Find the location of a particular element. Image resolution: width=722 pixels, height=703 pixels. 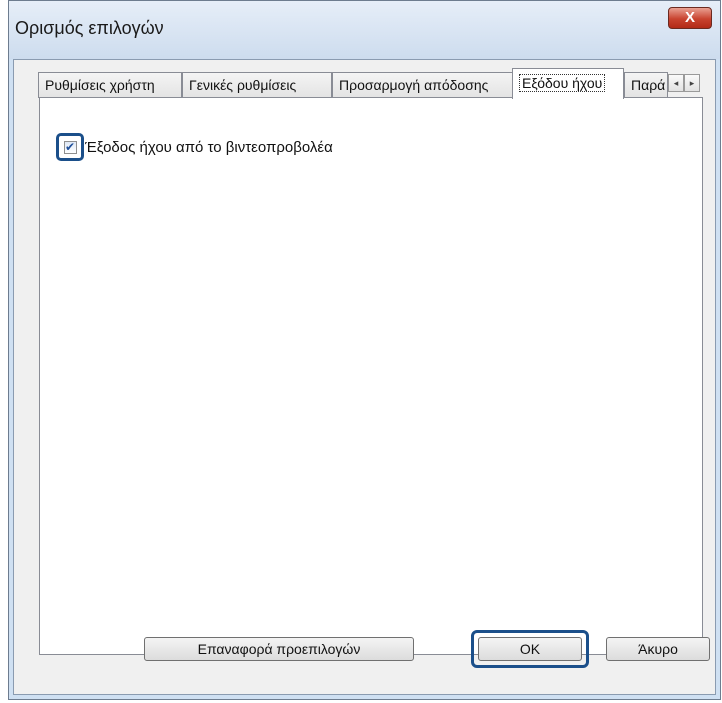

tab-user-settings: Ρυθμίσεις χρήστη is located at coordinates (110, 85).